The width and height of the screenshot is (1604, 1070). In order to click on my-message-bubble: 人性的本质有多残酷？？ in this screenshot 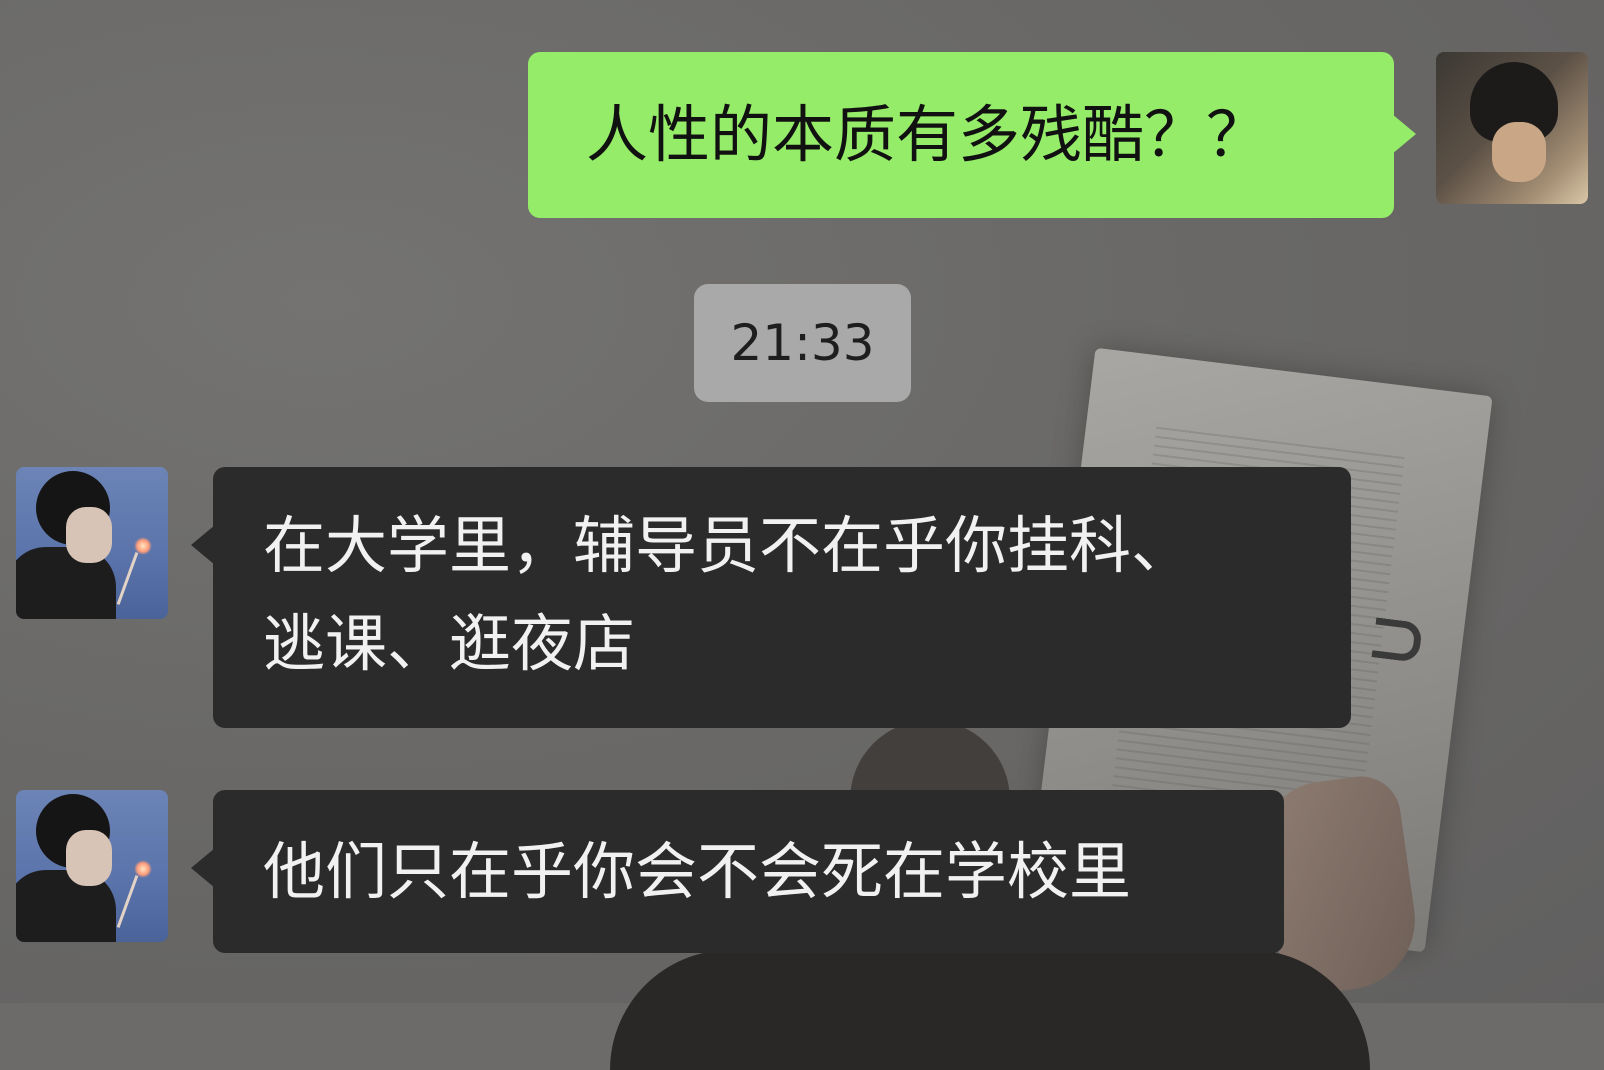, I will do `click(972, 135)`.